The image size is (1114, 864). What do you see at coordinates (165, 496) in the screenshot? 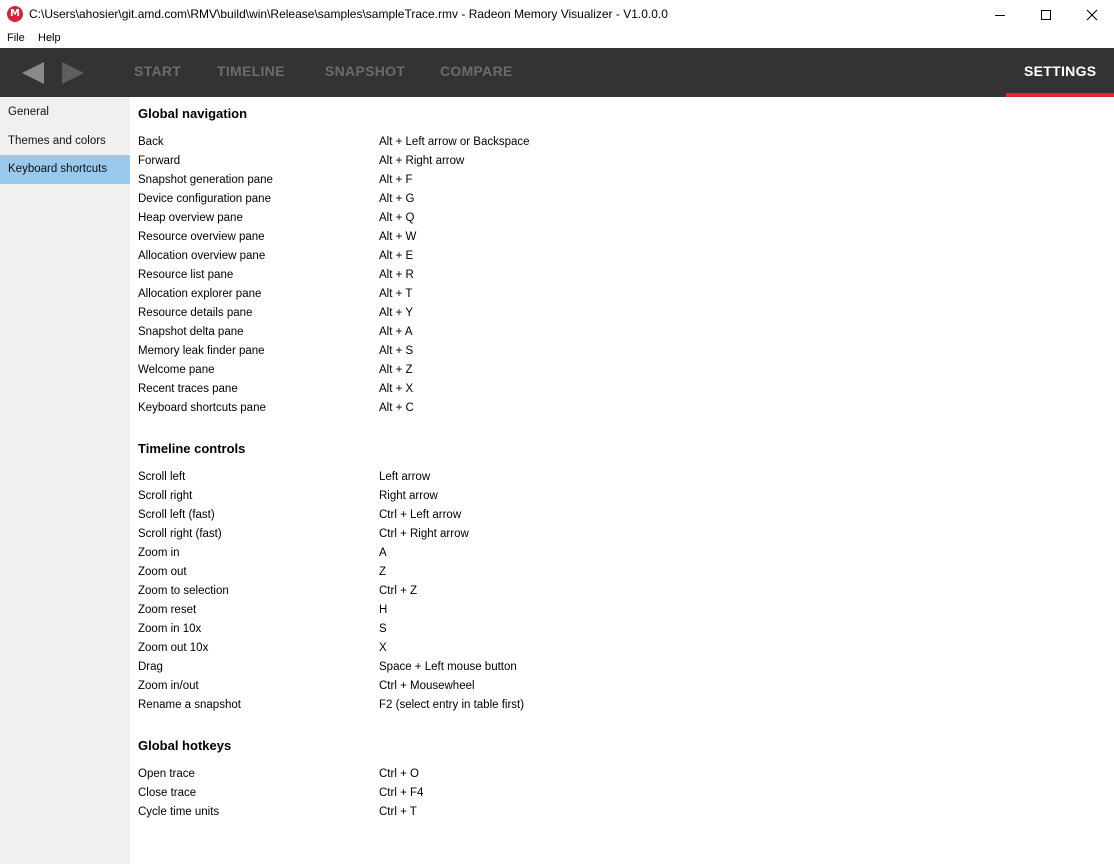
I see `shortcut-action: Scroll right` at bounding box center [165, 496].